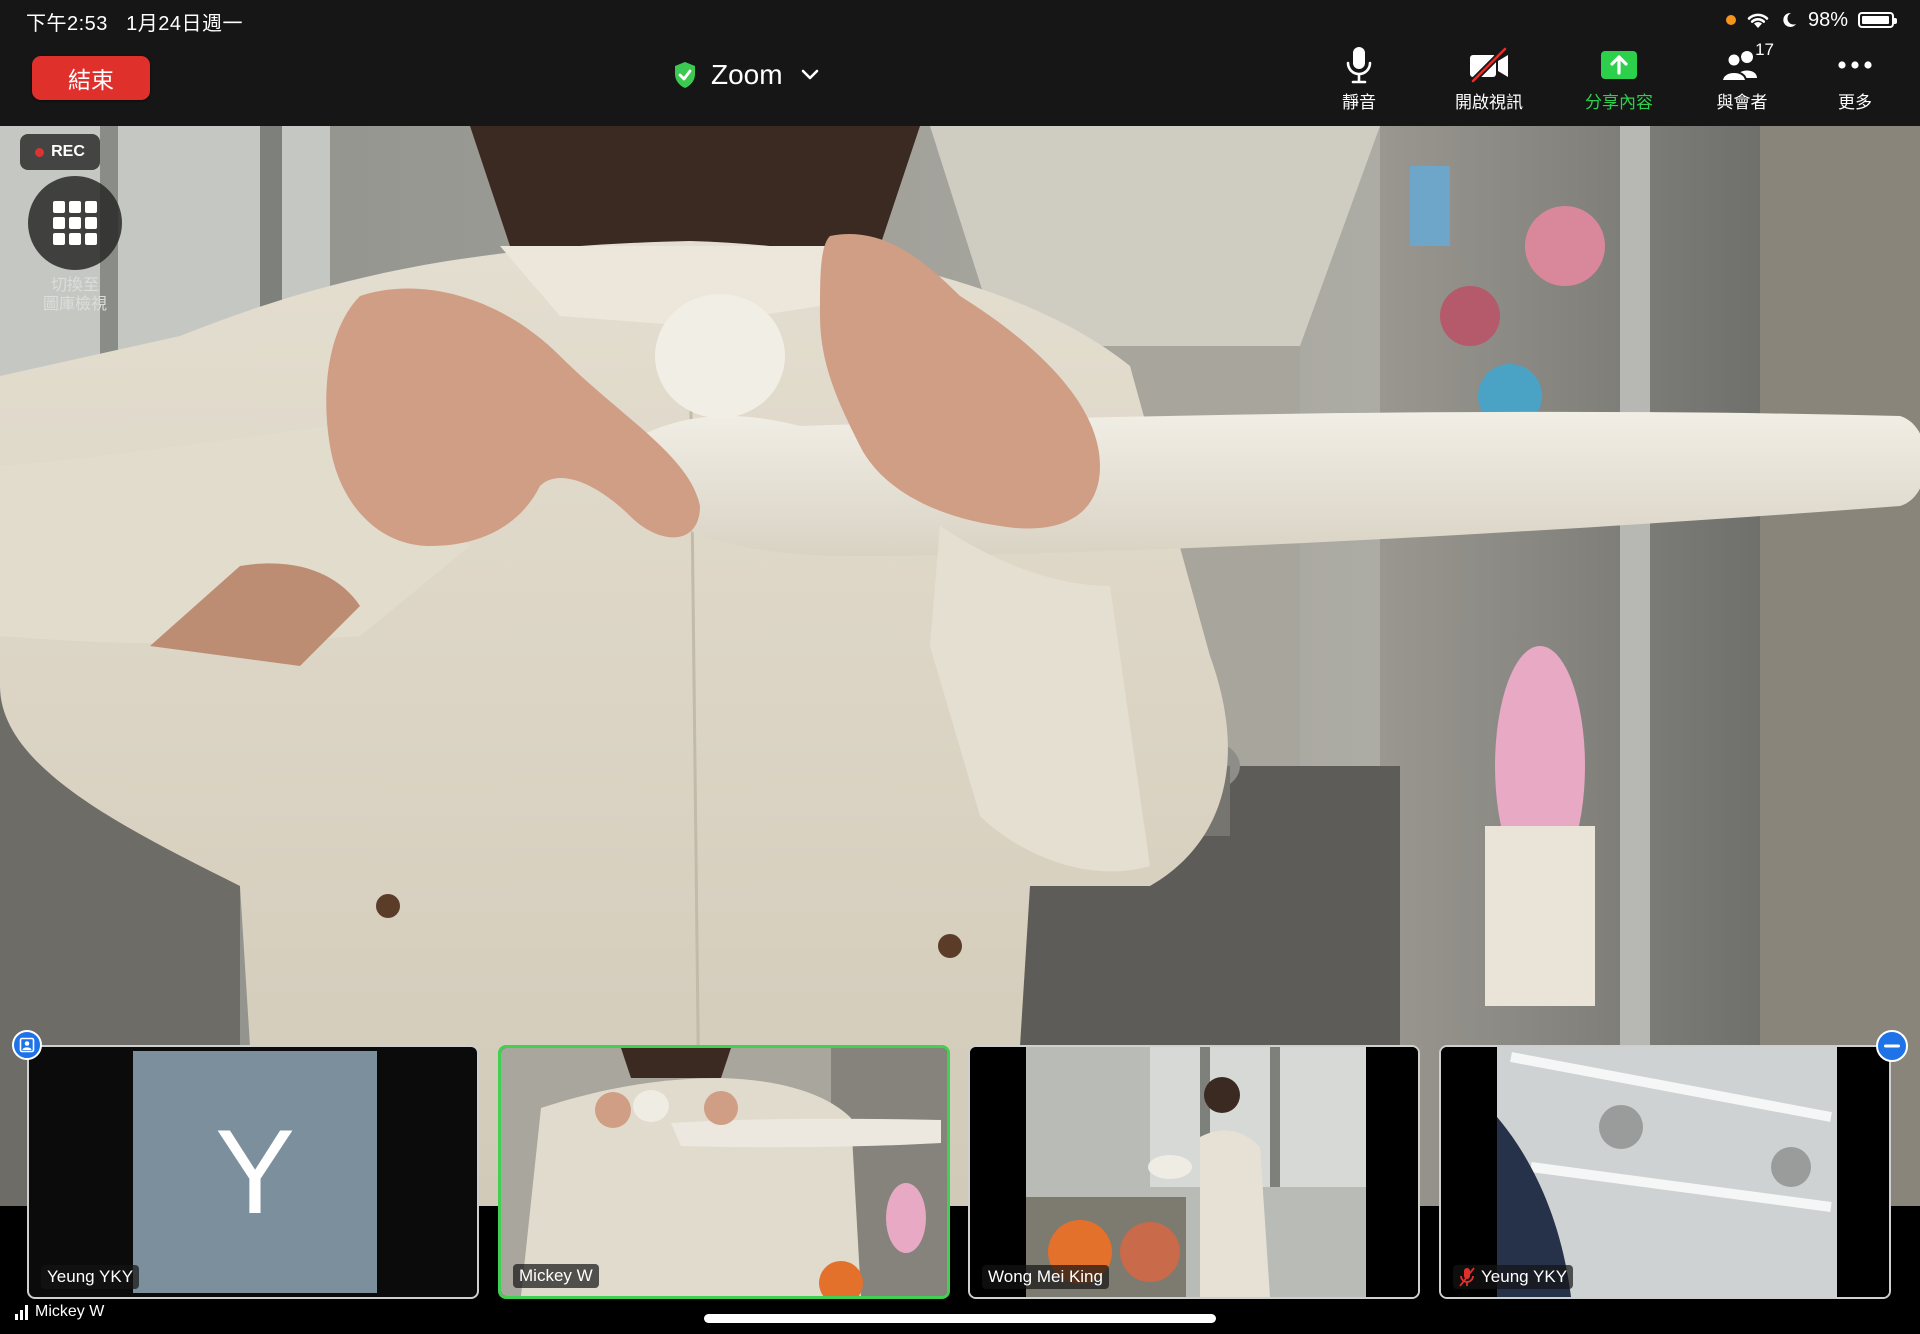 Image resolution: width=1920 pixels, height=1334 pixels. Describe the element at coordinates (1758, 20) in the screenshot. I see `wifi-icon` at that location.